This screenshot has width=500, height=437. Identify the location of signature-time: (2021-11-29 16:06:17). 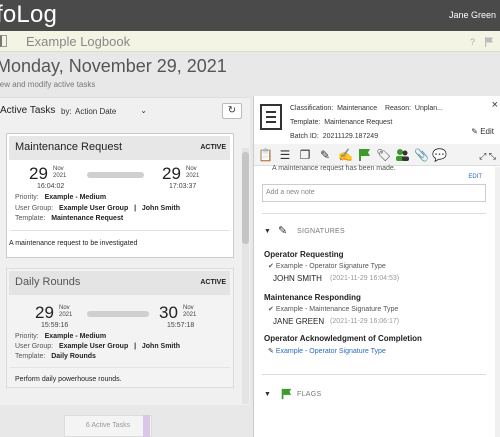
(365, 321).